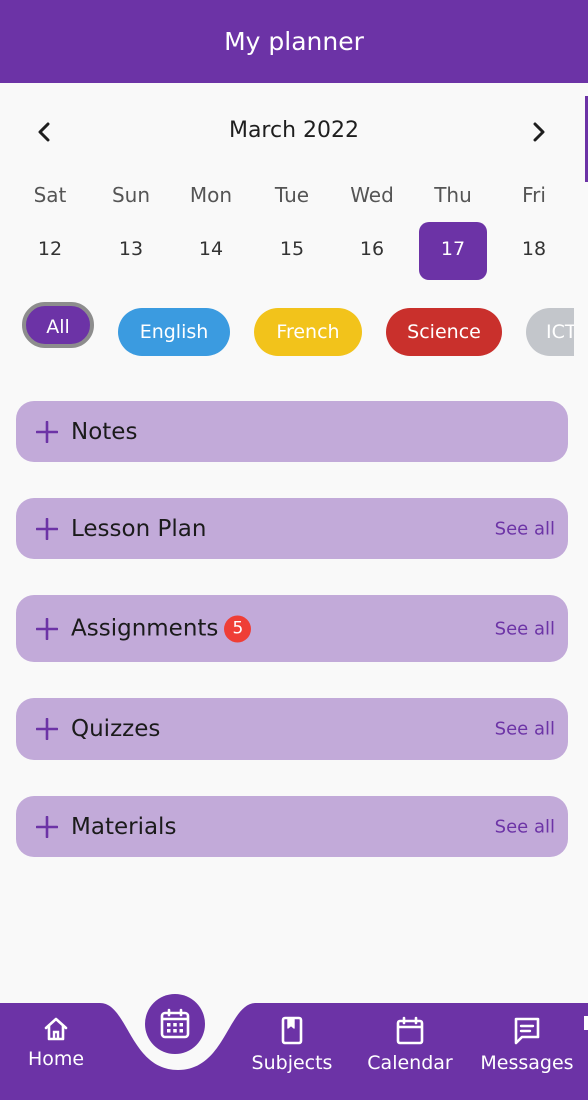  What do you see at coordinates (444, 332) in the screenshot?
I see `filter-chip-science: Science` at bounding box center [444, 332].